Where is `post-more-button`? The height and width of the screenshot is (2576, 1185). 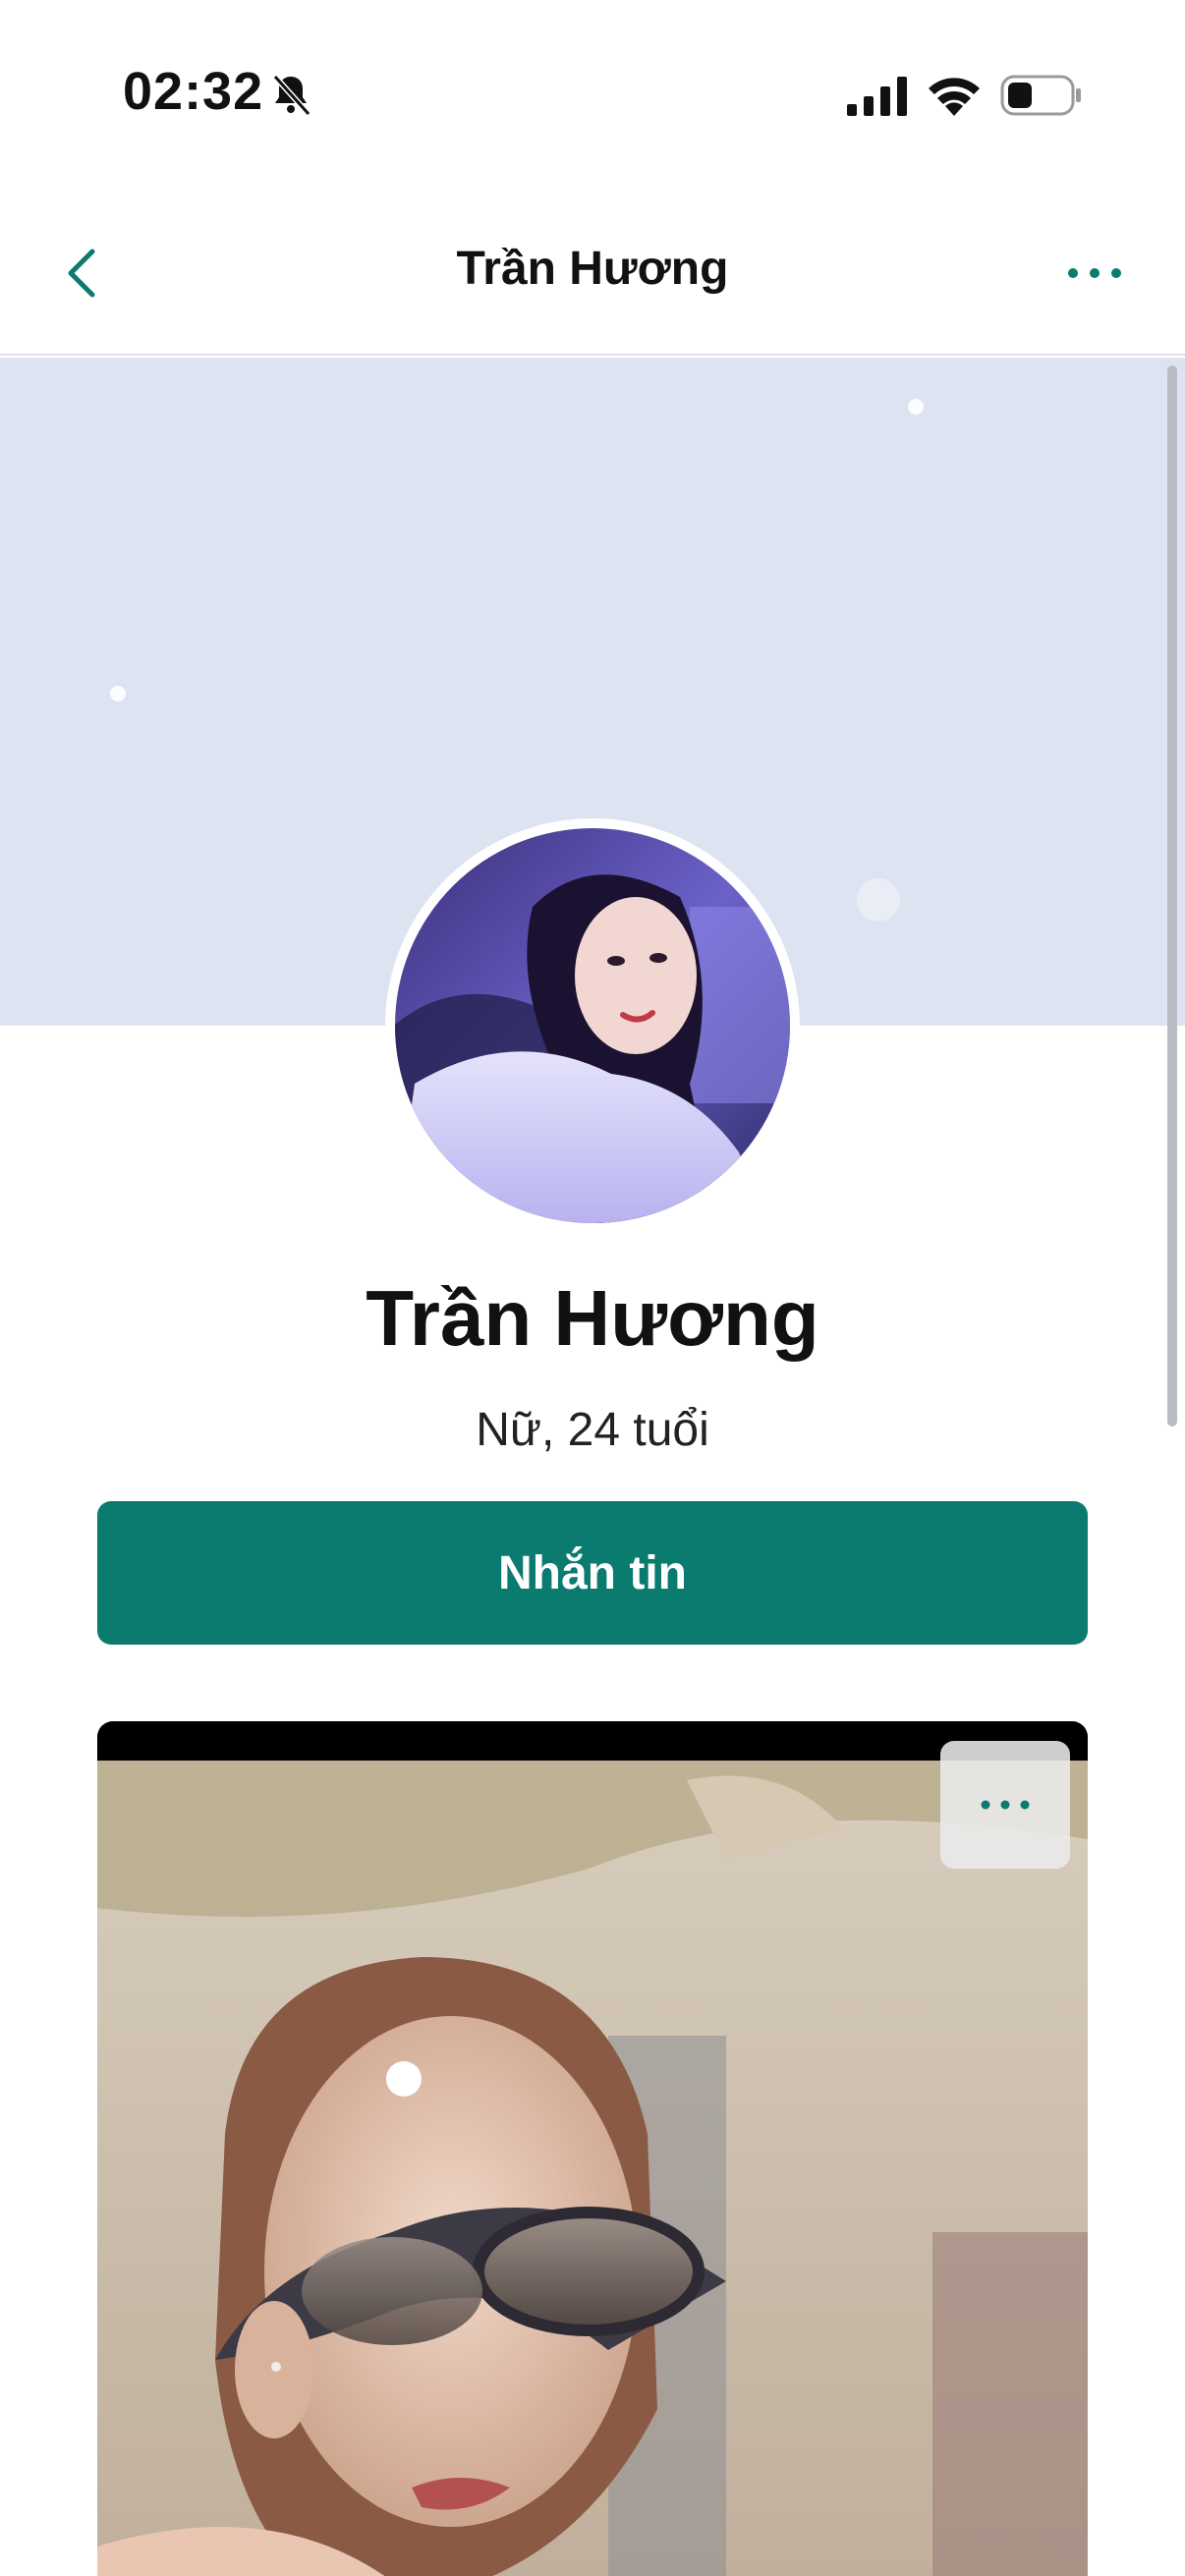 post-more-button is located at coordinates (1005, 1805).